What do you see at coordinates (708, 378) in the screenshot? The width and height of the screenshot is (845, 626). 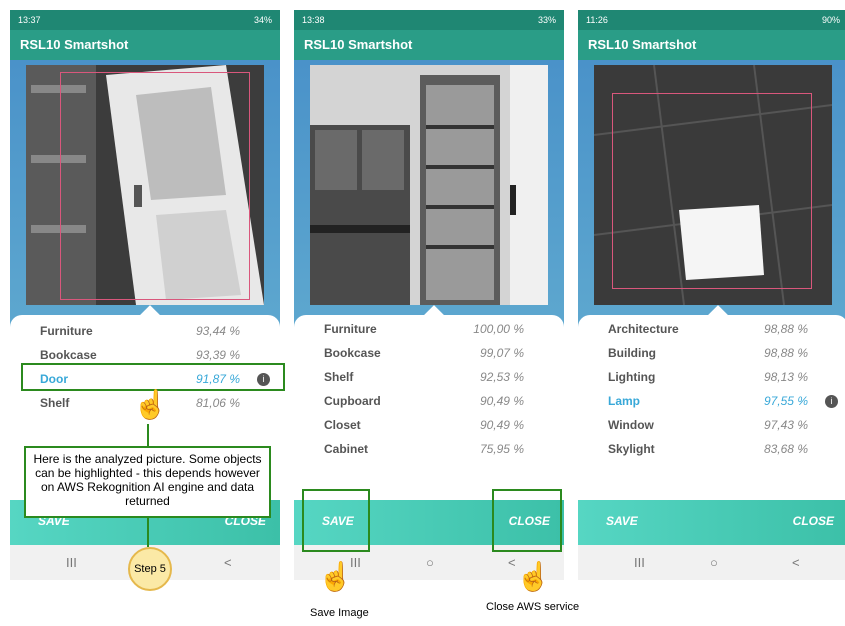 I see `result-row: Lighting 98,13 %` at bounding box center [708, 378].